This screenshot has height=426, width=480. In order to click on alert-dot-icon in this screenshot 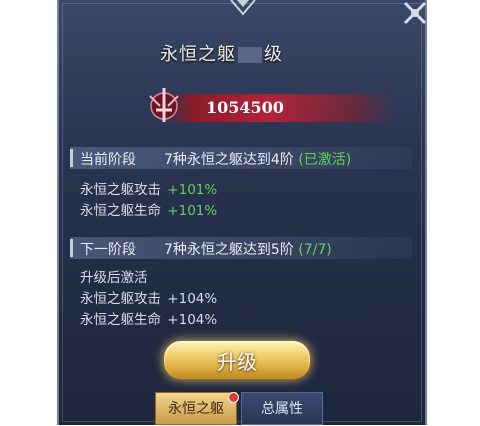, I will do `click(233, 397)`.